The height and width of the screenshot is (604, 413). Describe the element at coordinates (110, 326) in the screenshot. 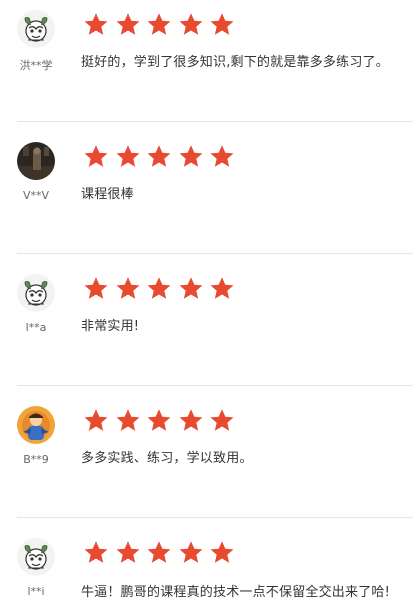

I see `review-comment: 非常实用!` at that location.